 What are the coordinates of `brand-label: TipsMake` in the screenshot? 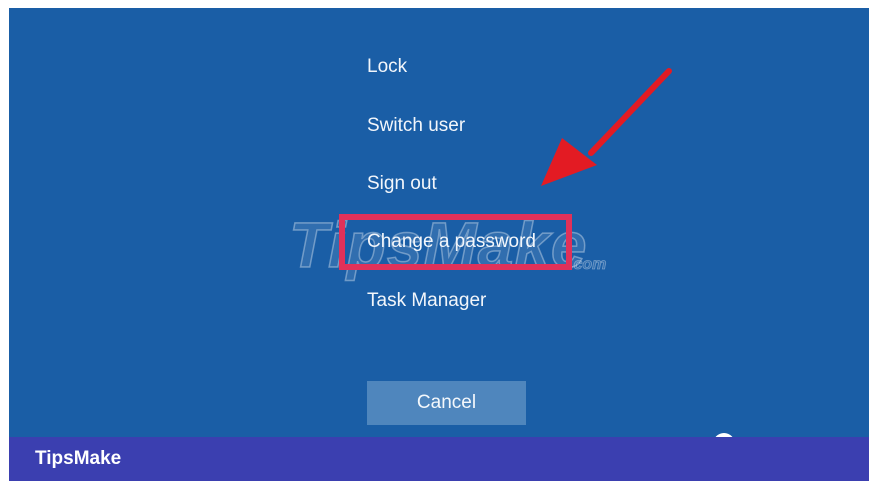 It's located at (78, 458).